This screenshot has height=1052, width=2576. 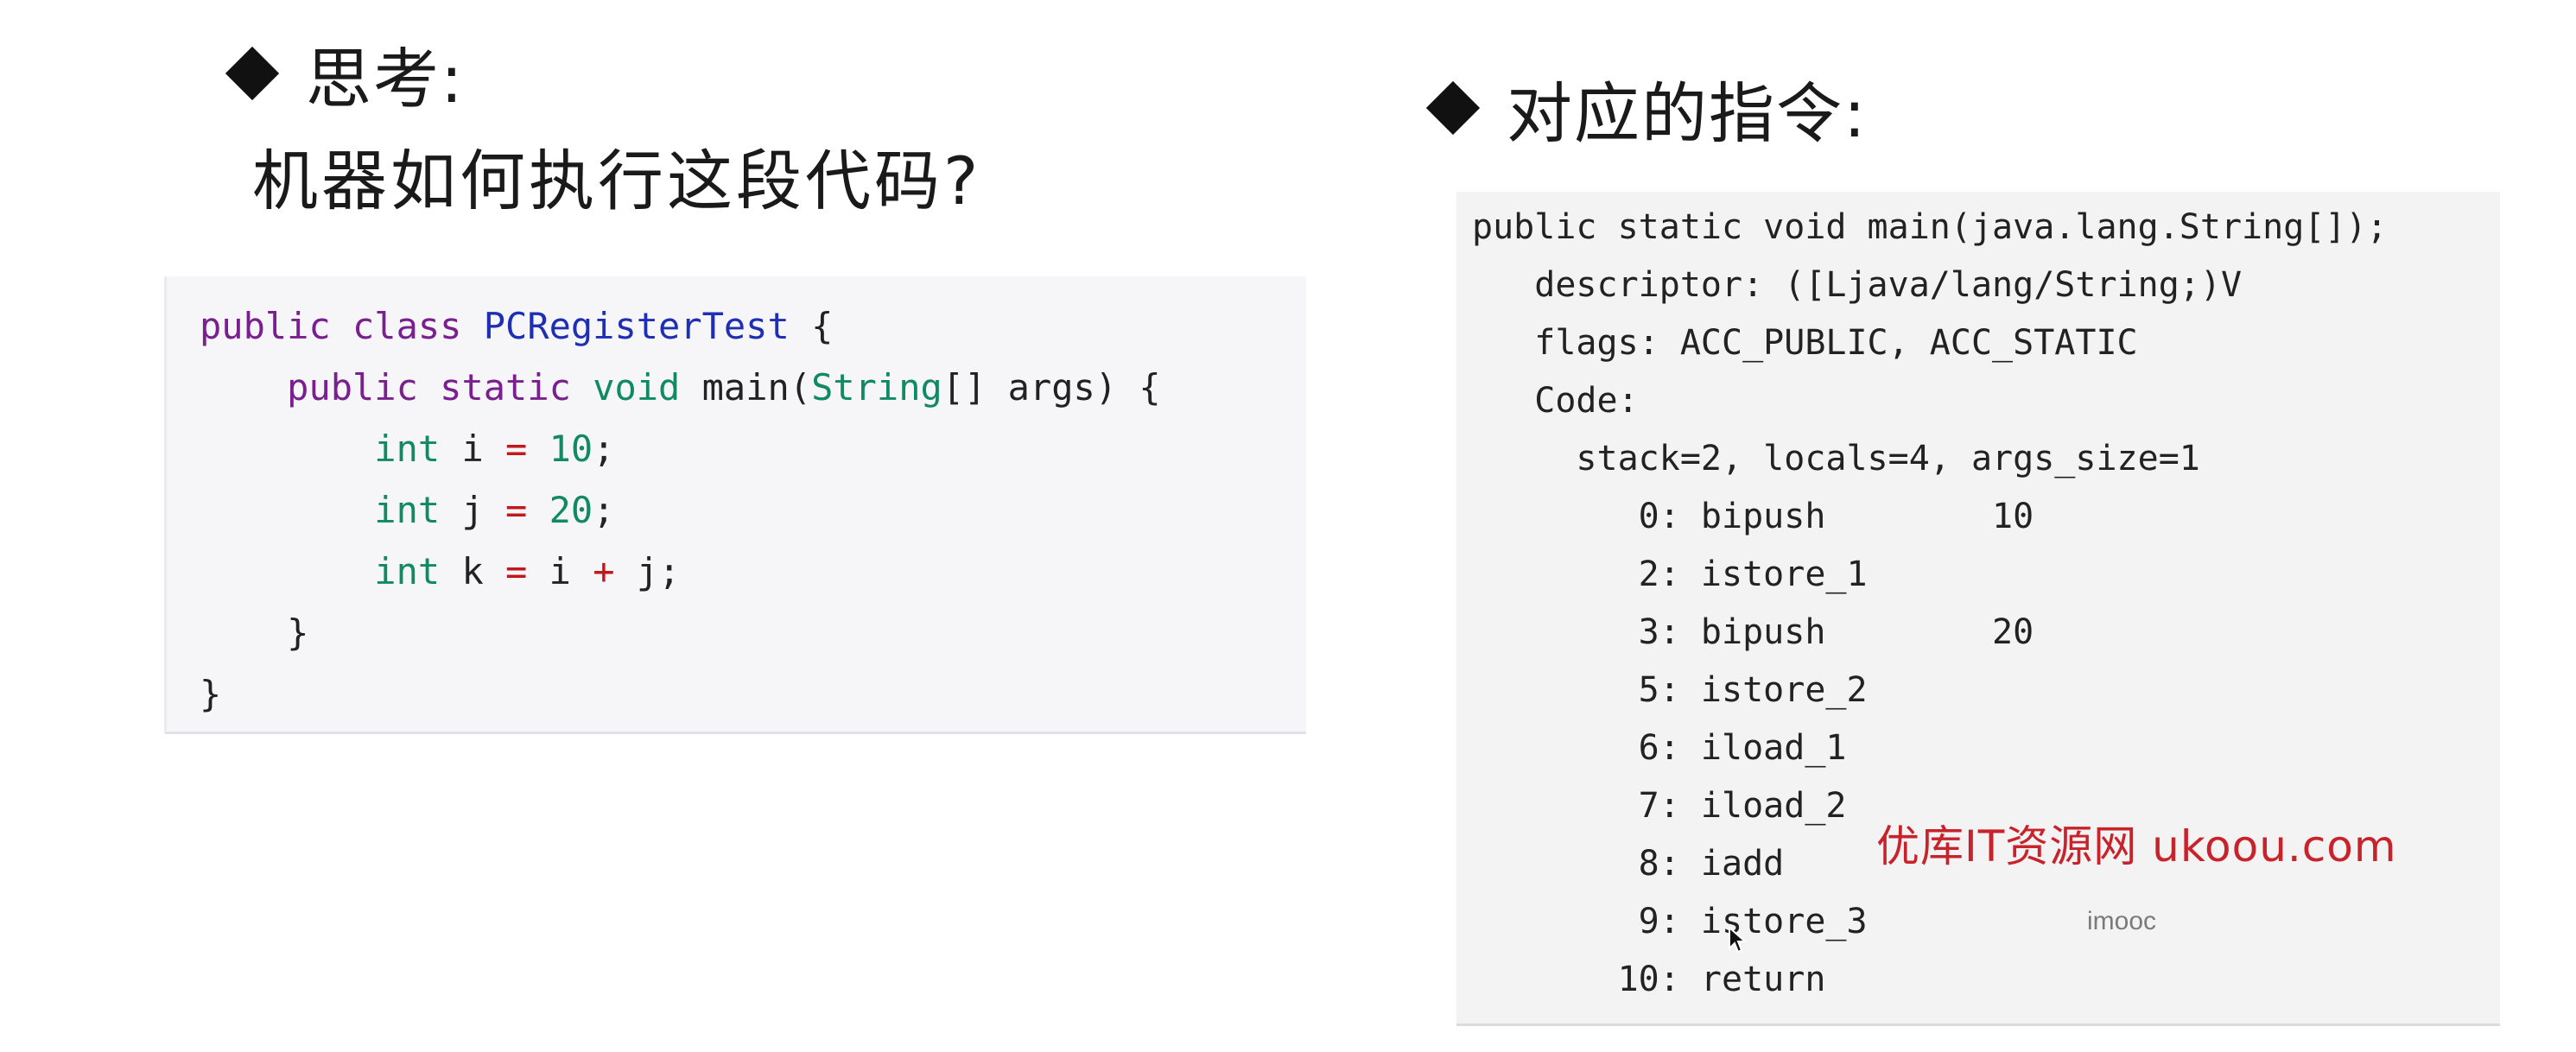 I want to click on bytecode-line: 6: iload_1, so click(x=1659, y=748).